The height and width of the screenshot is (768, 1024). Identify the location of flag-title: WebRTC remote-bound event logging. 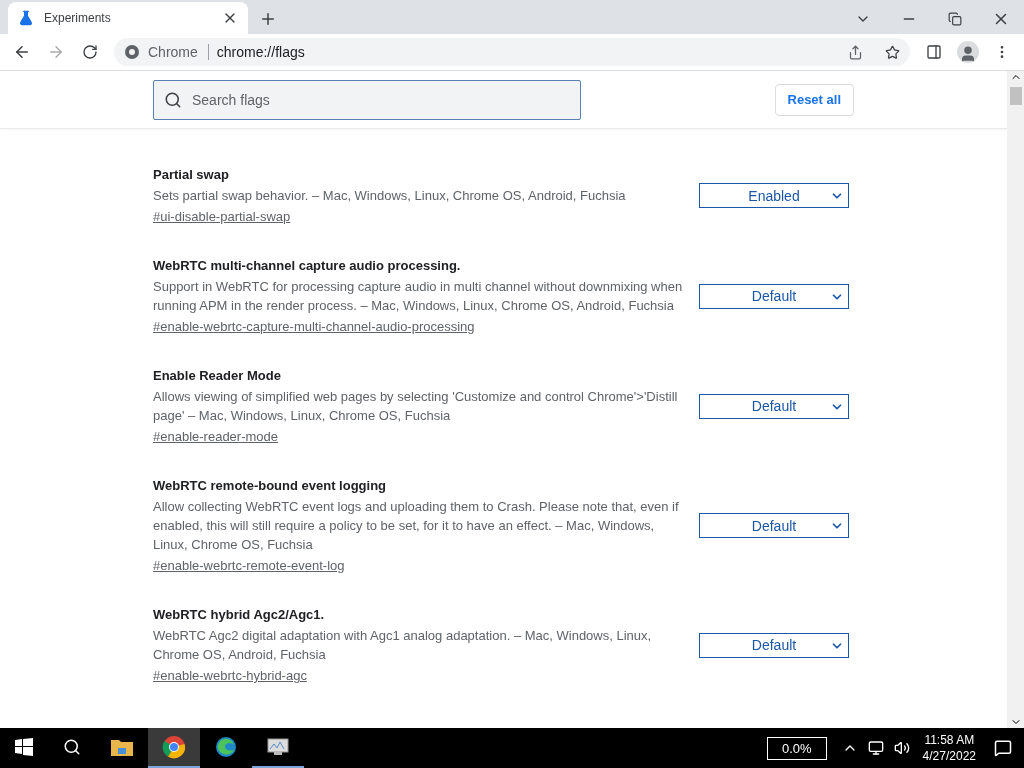
(270, 485).